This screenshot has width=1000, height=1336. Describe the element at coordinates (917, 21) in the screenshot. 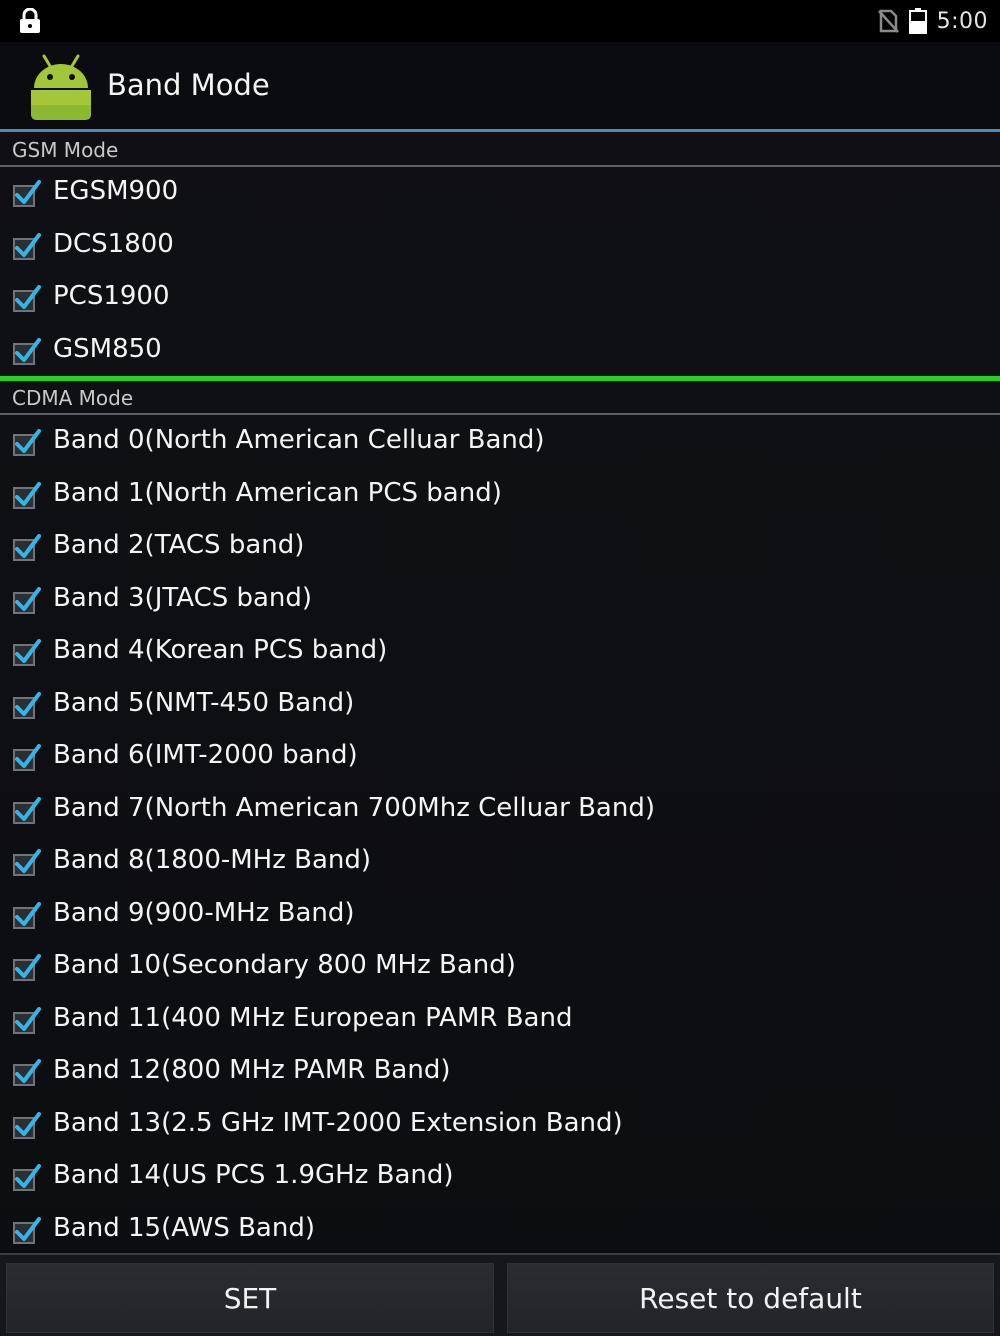

I see `battery-icon` at that location.